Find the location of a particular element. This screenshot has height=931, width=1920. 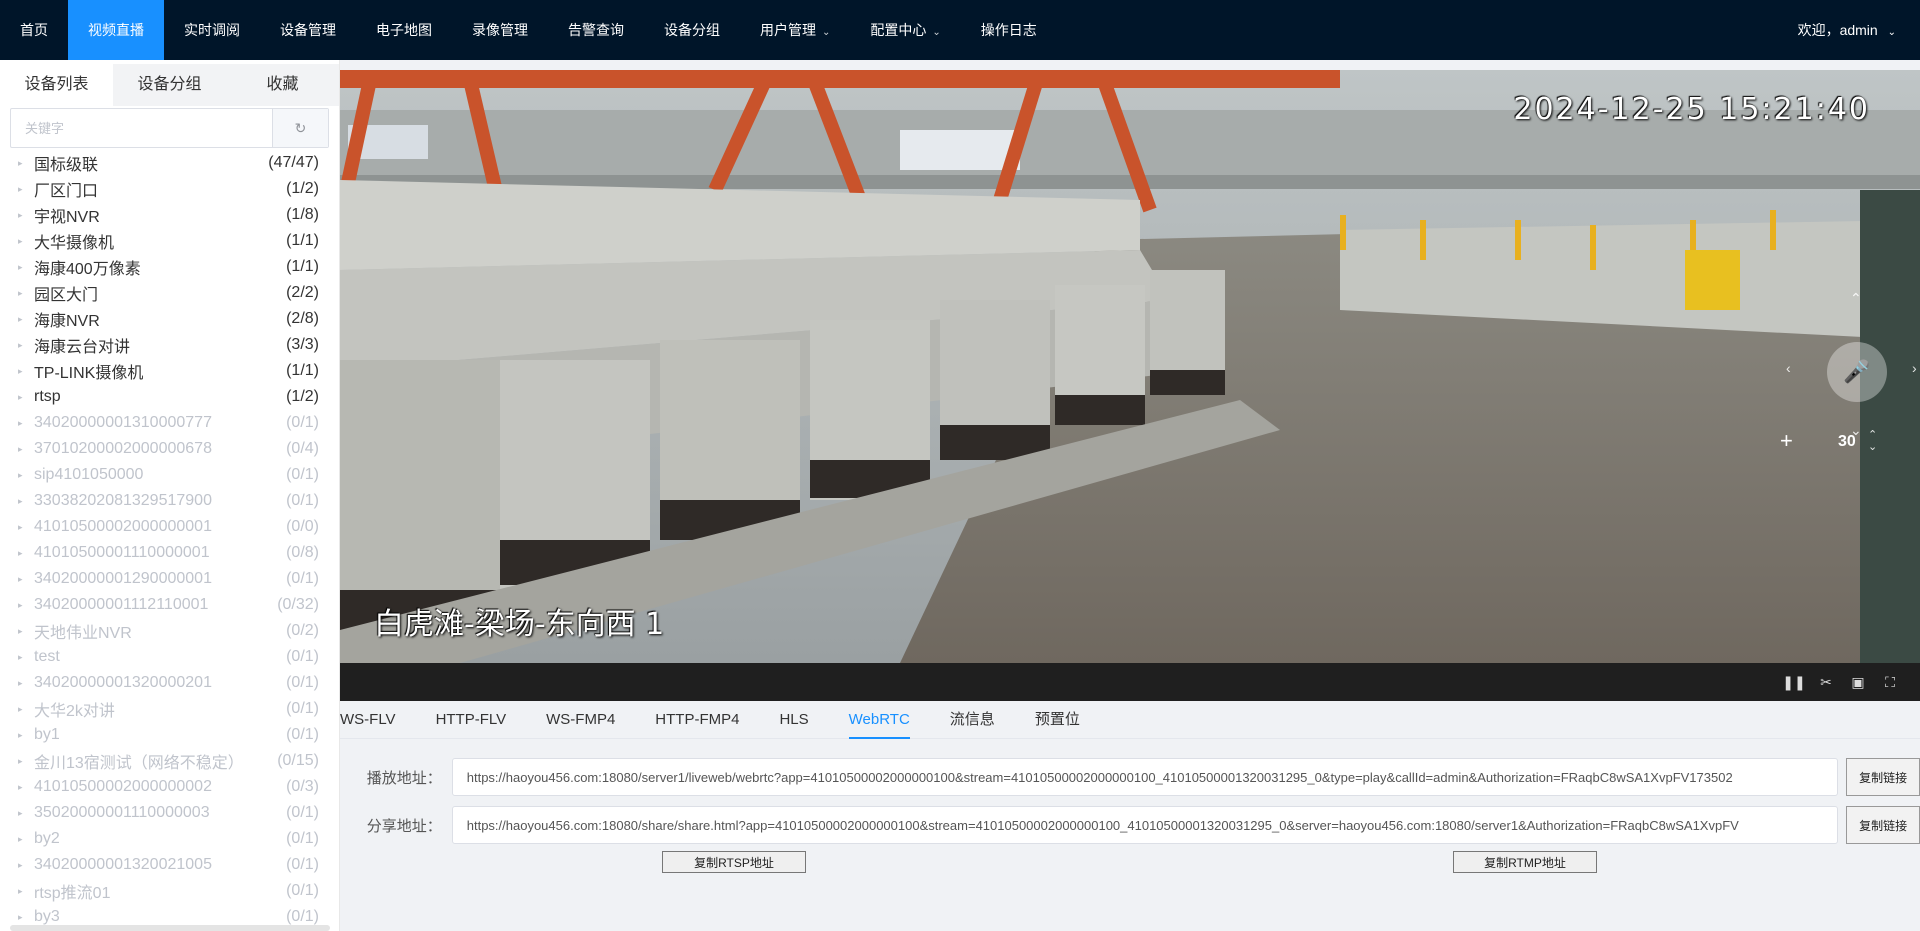

horizontal-scrollbar is located at coordinates (170, 928).